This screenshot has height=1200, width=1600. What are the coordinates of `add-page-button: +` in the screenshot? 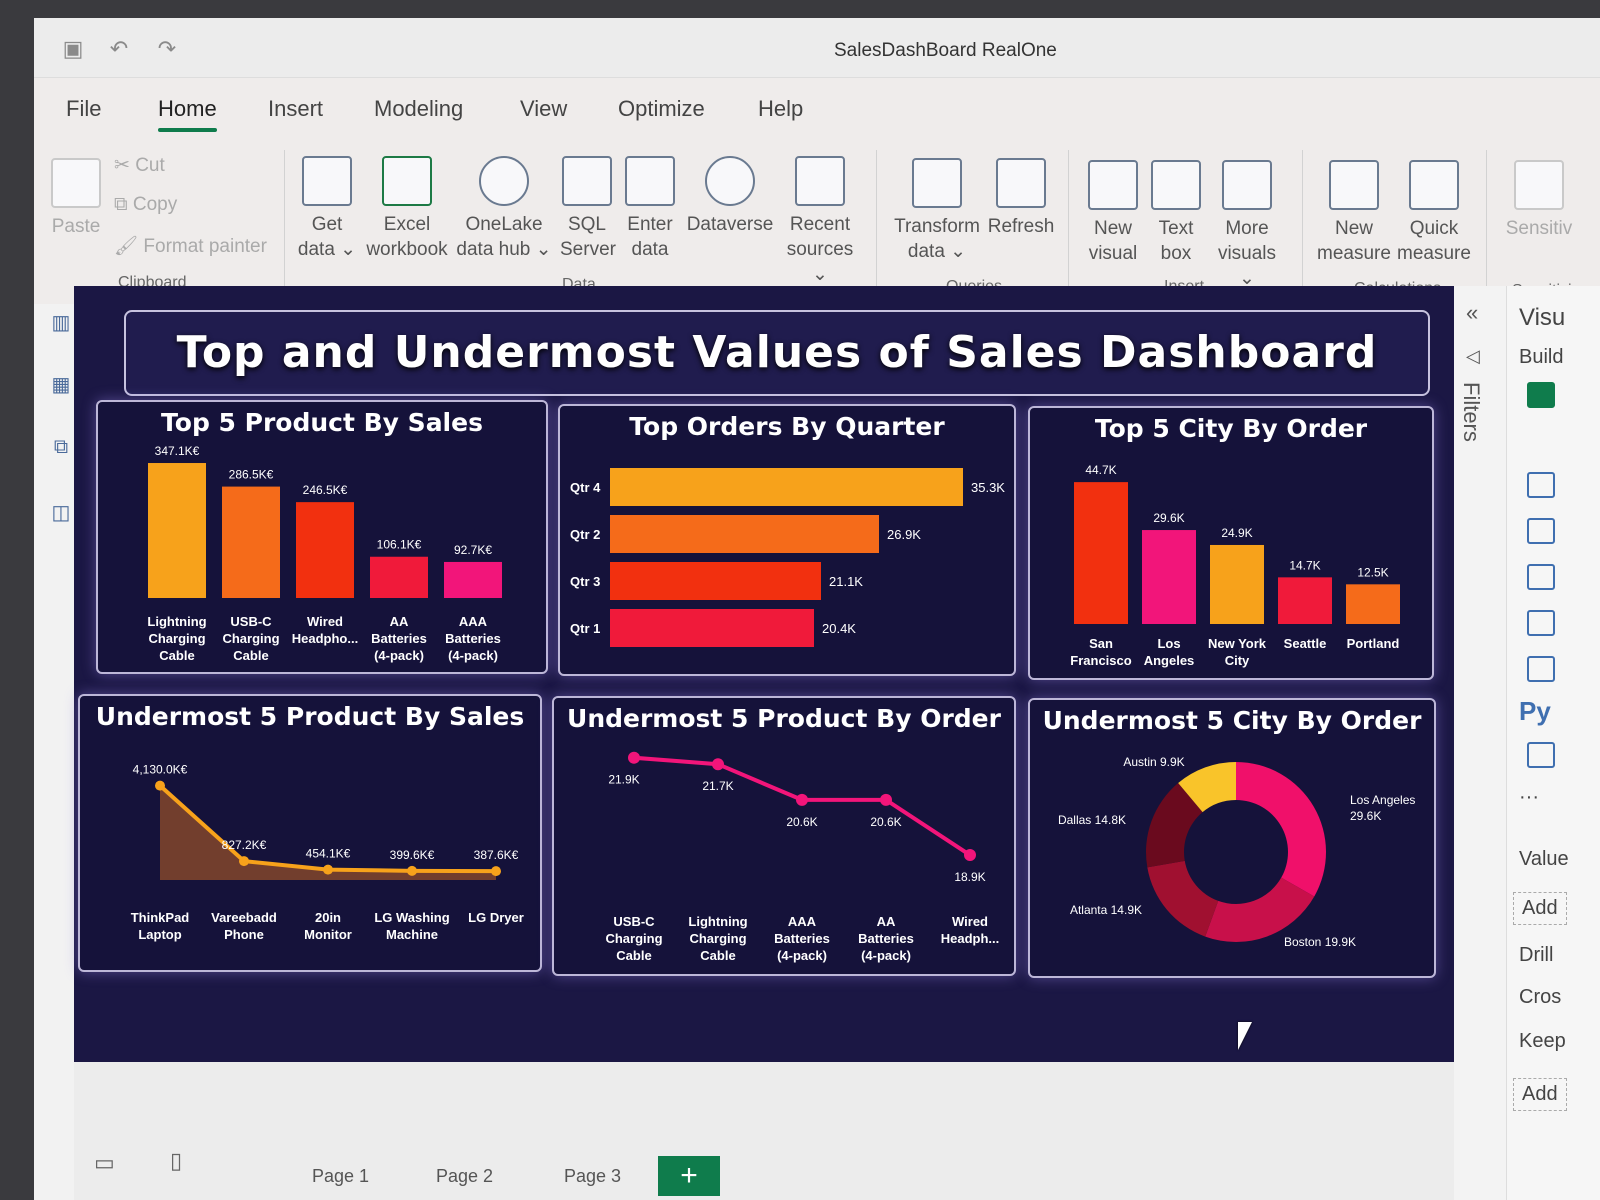 It's located at (689, 1176).